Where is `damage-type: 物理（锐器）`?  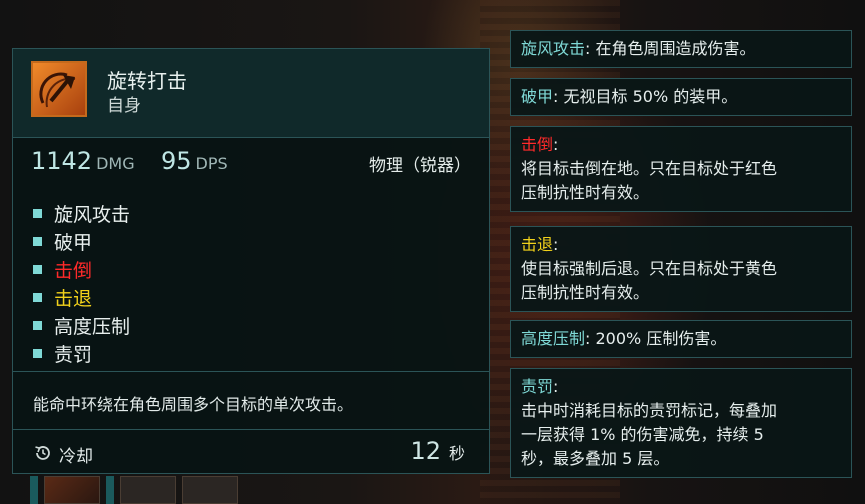 damage-type: 物理（锐器） is located at coordinates (420, 166).